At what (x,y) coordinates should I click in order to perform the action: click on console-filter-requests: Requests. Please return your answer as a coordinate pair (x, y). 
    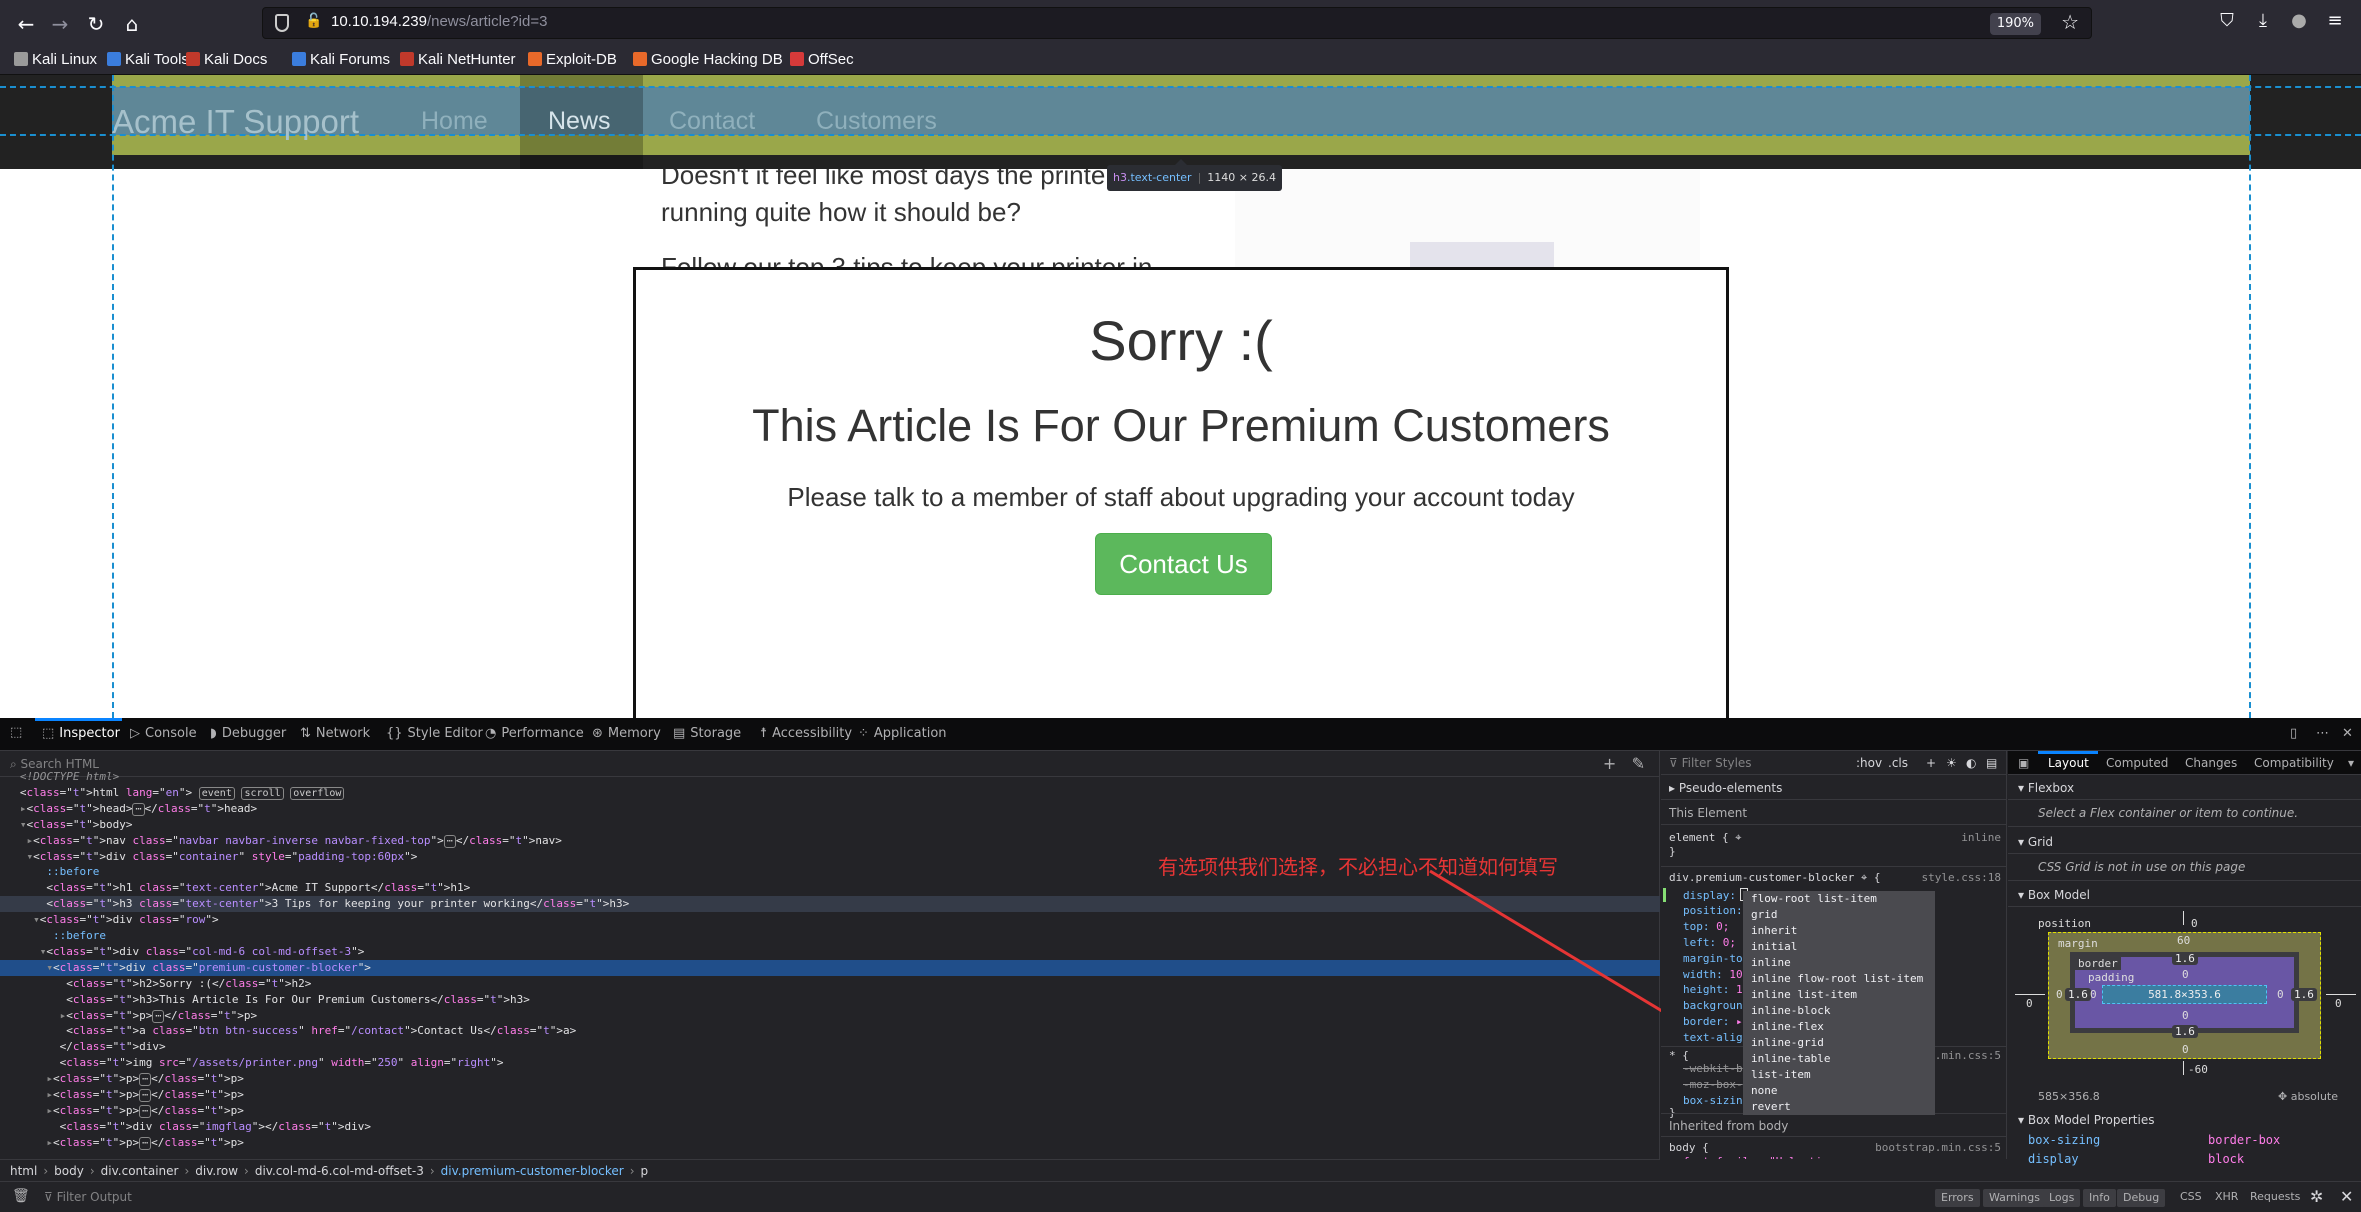
    Looking at the image, I should click on (2275, 1196).